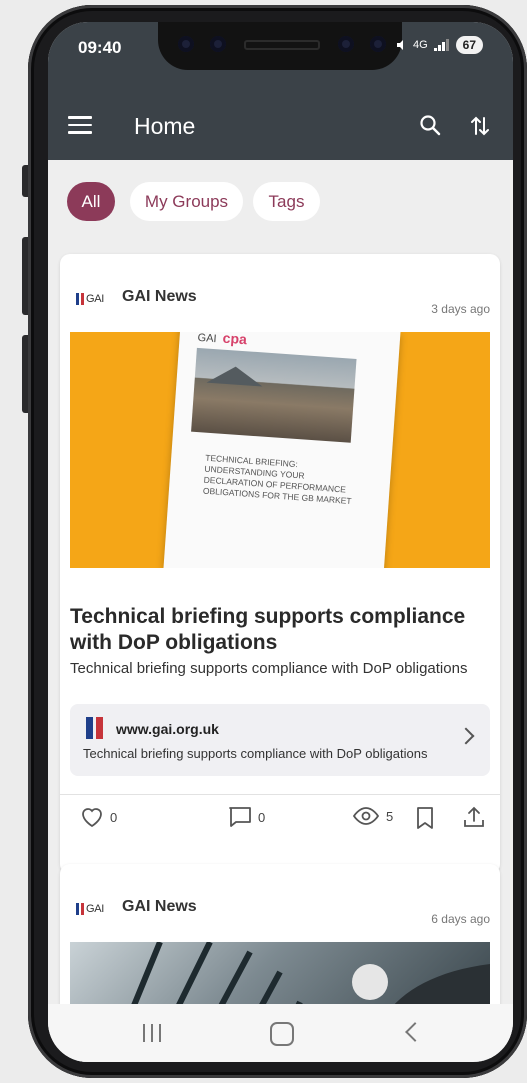  What do you see at coordinates (460, 919) in the screenshot?
I see `post-time: 6 days ago` at bounding box center [460, 919].